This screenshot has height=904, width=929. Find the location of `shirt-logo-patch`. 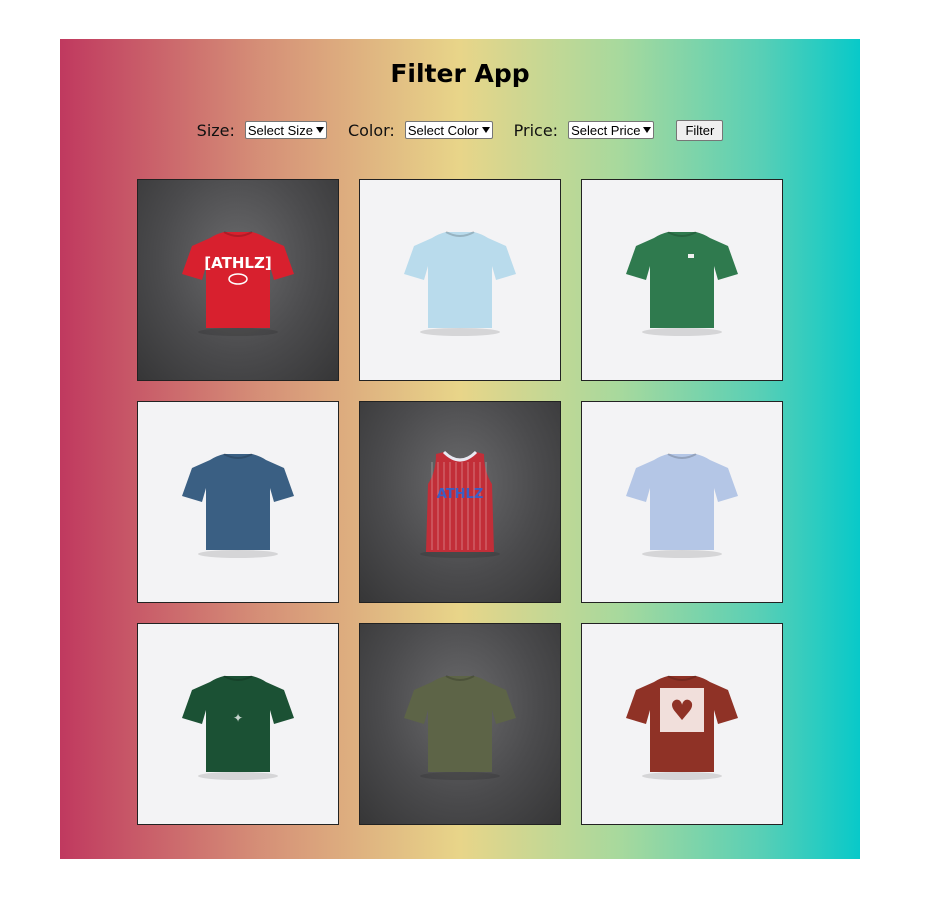

shirt-logo-patch is located at coordinates (691, 256).